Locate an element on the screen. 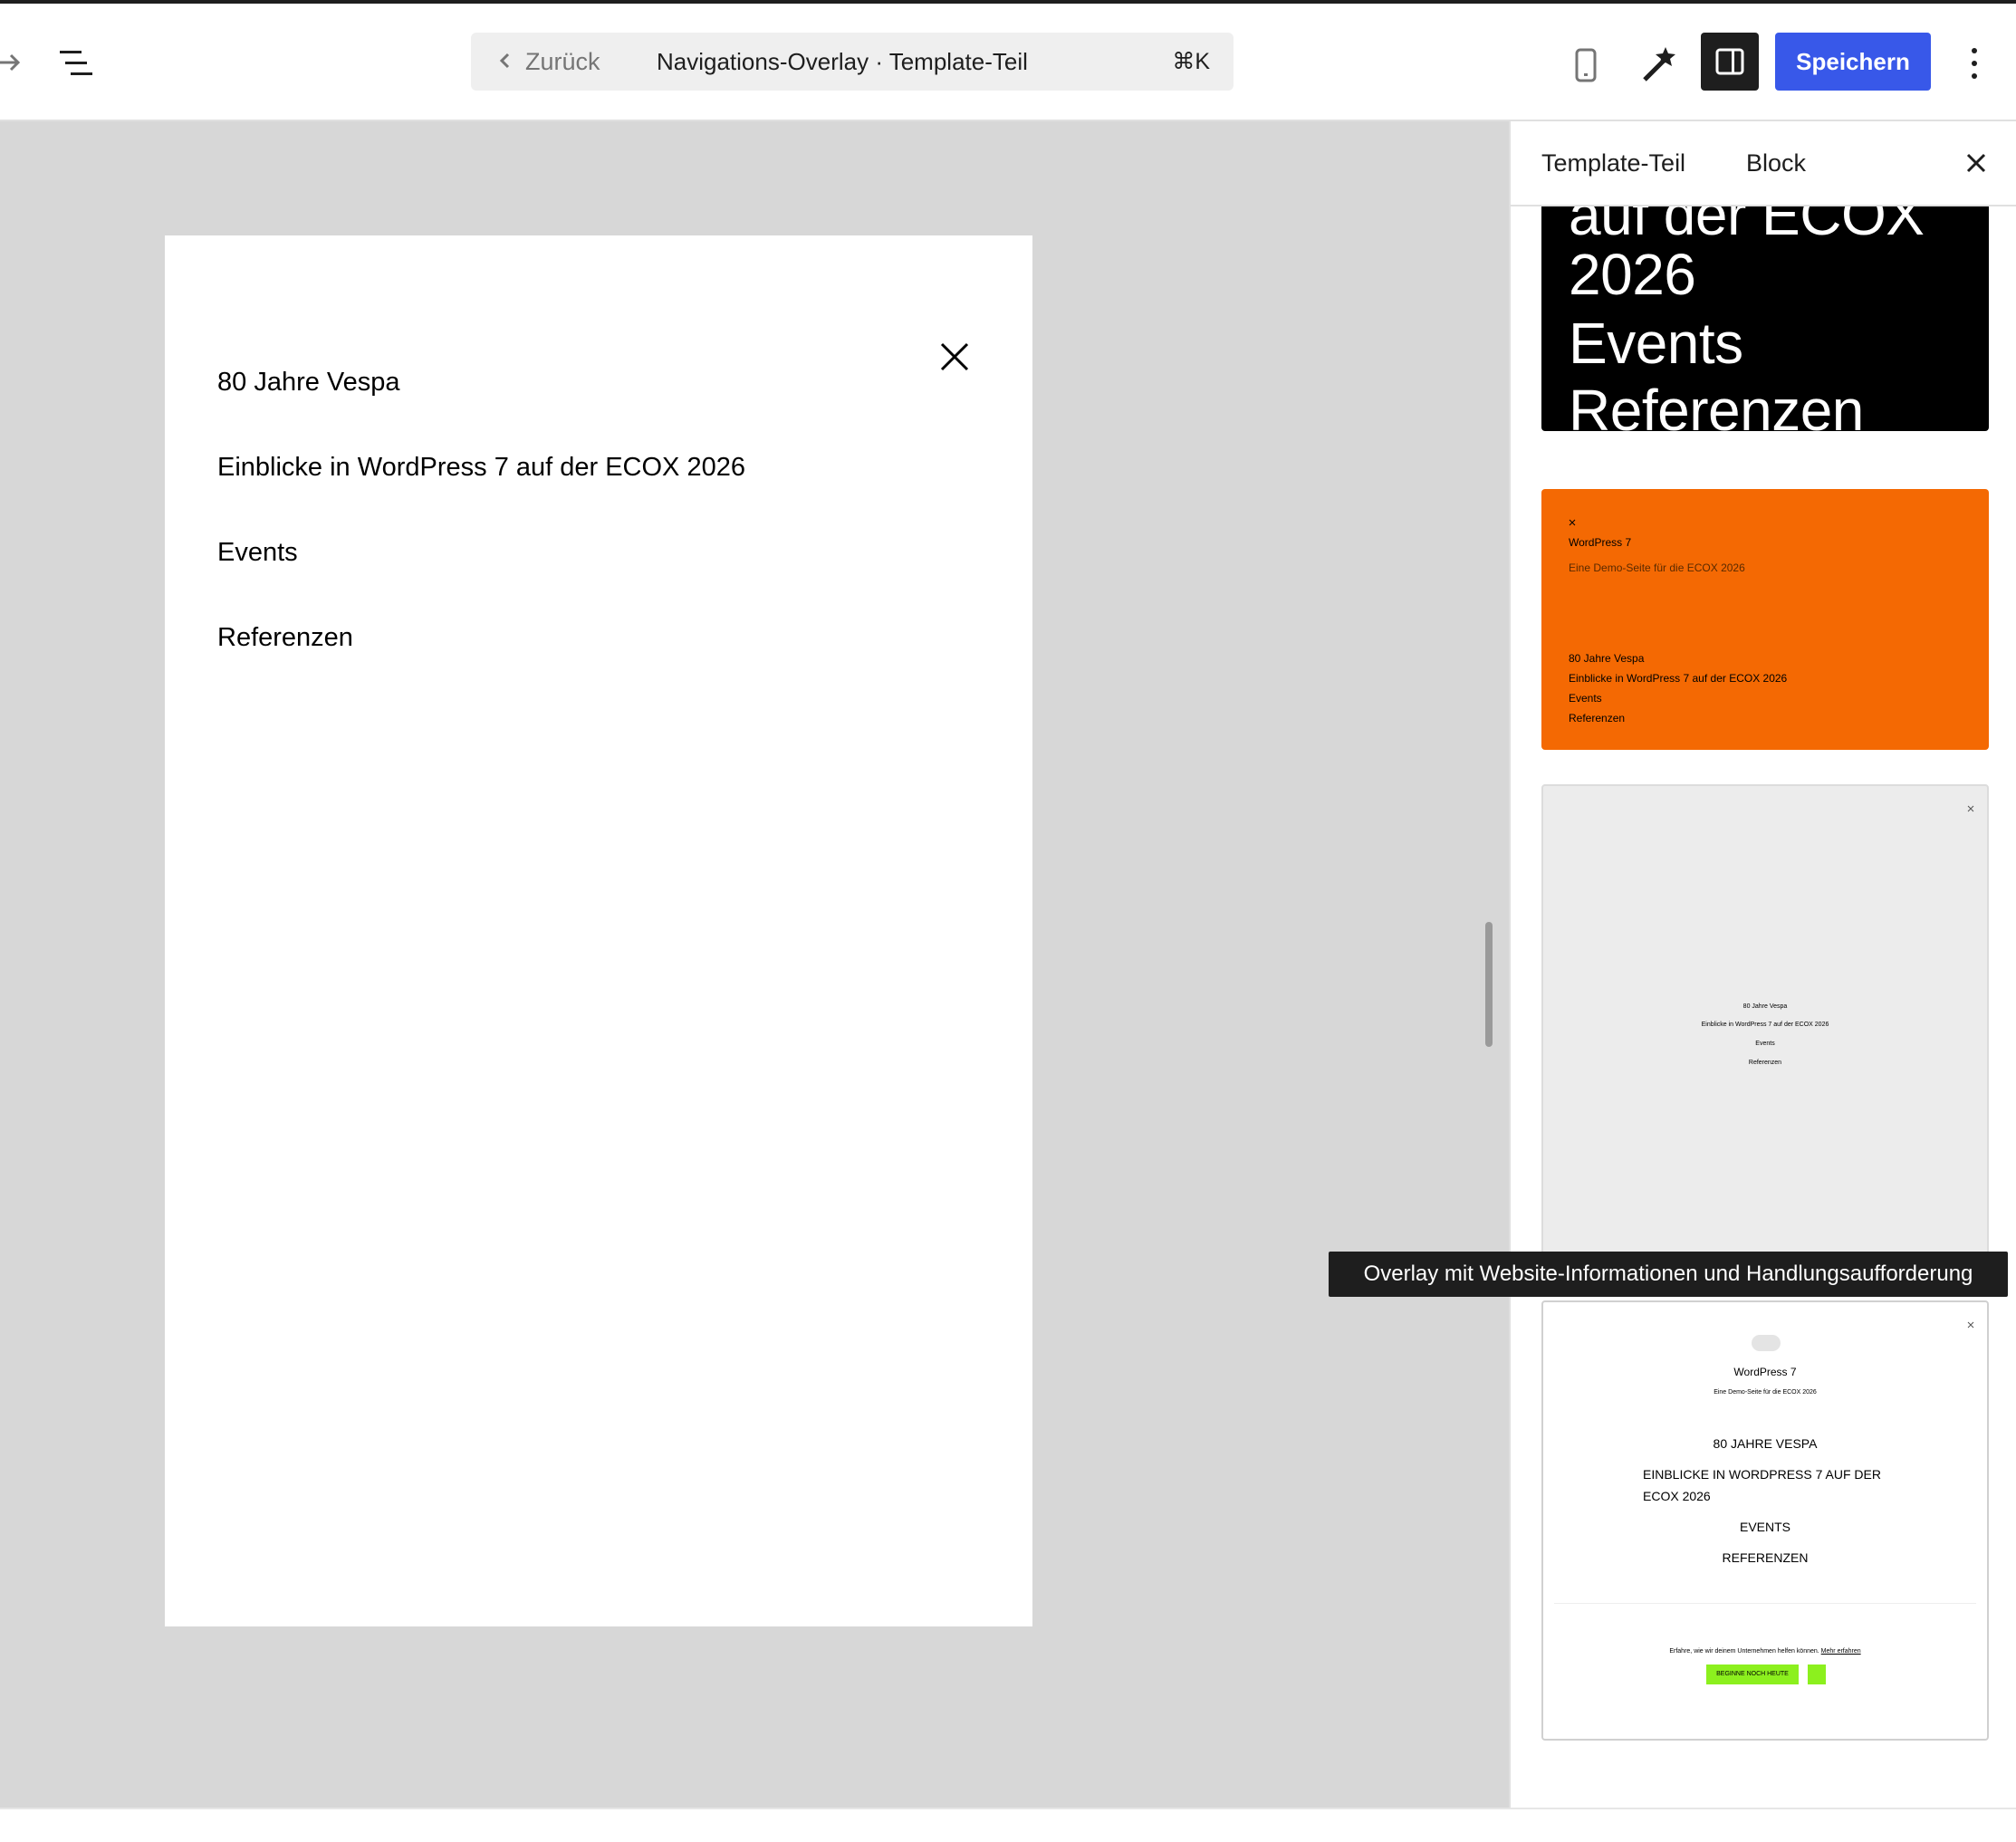  preview-cta-button: BEGINNE NOCH HEUTE is located at coordinates (1753, 1675).